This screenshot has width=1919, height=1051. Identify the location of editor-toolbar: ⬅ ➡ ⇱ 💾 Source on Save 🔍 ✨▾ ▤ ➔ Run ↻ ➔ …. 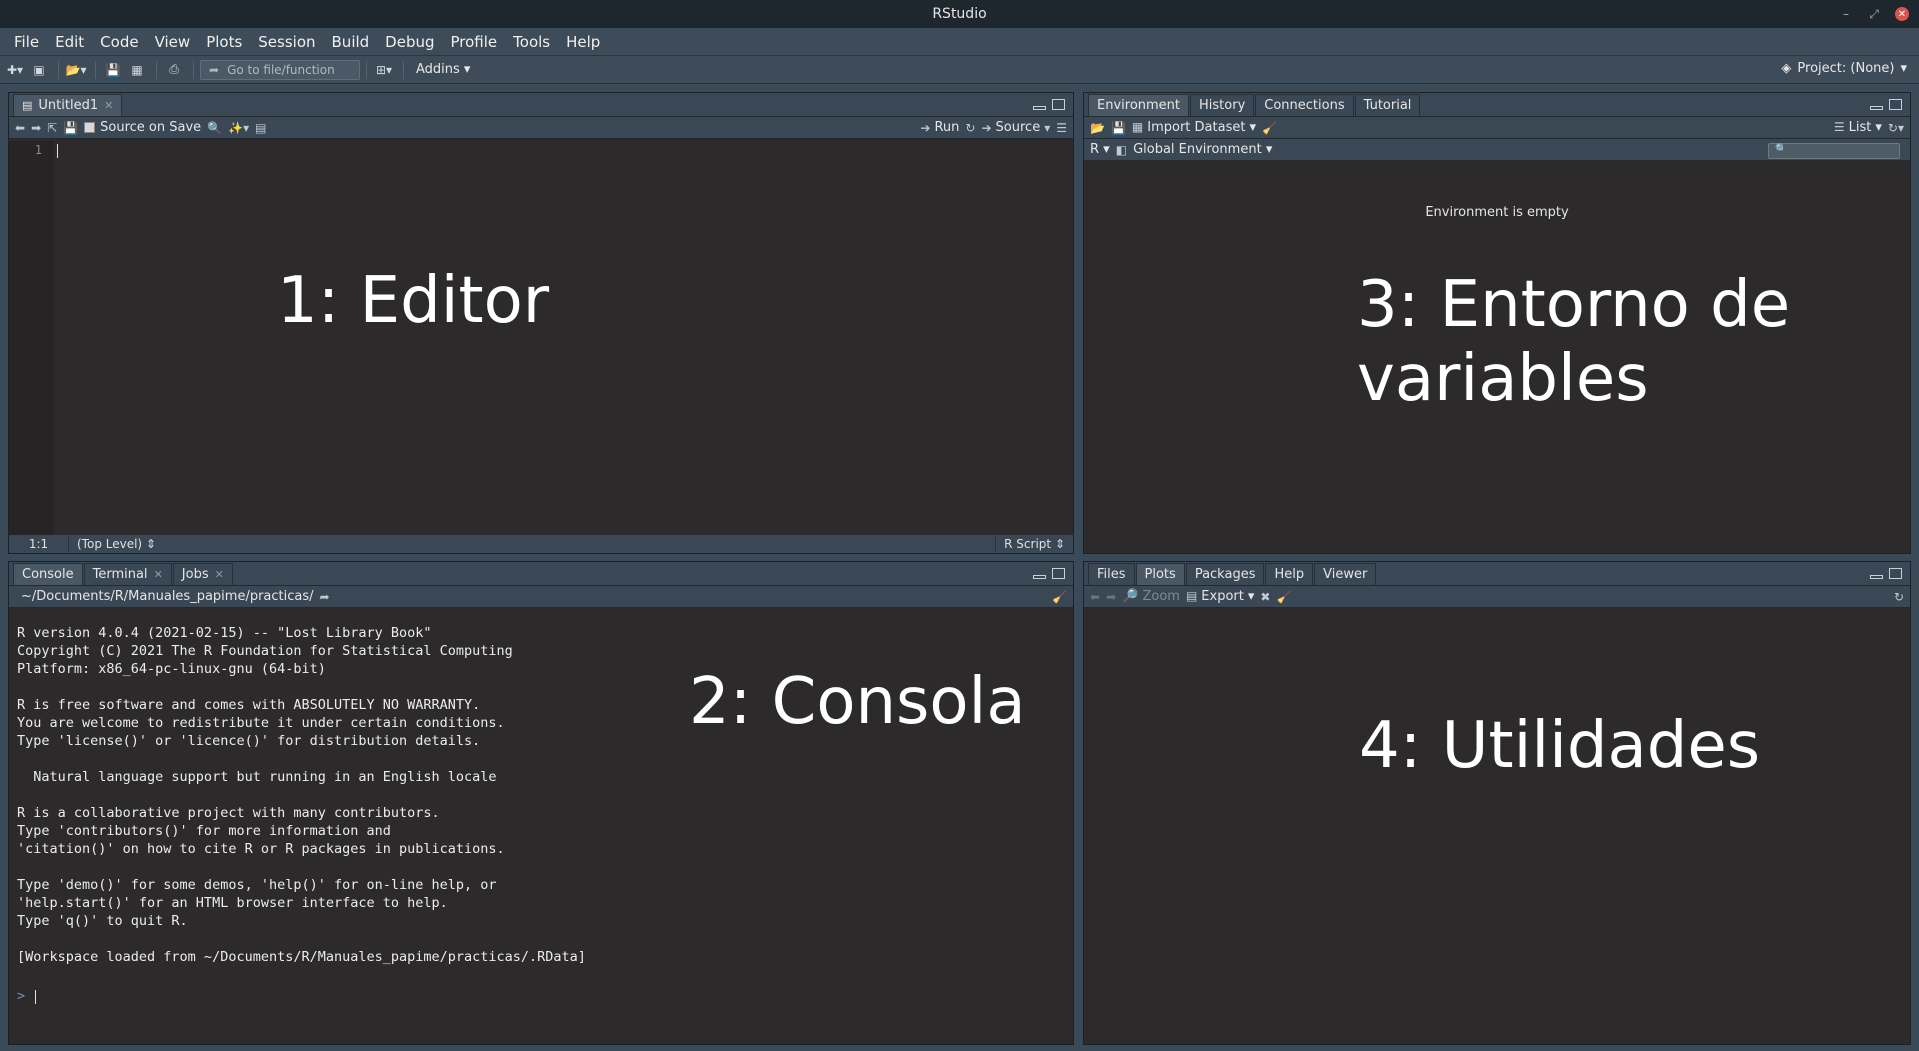
(541, 128).